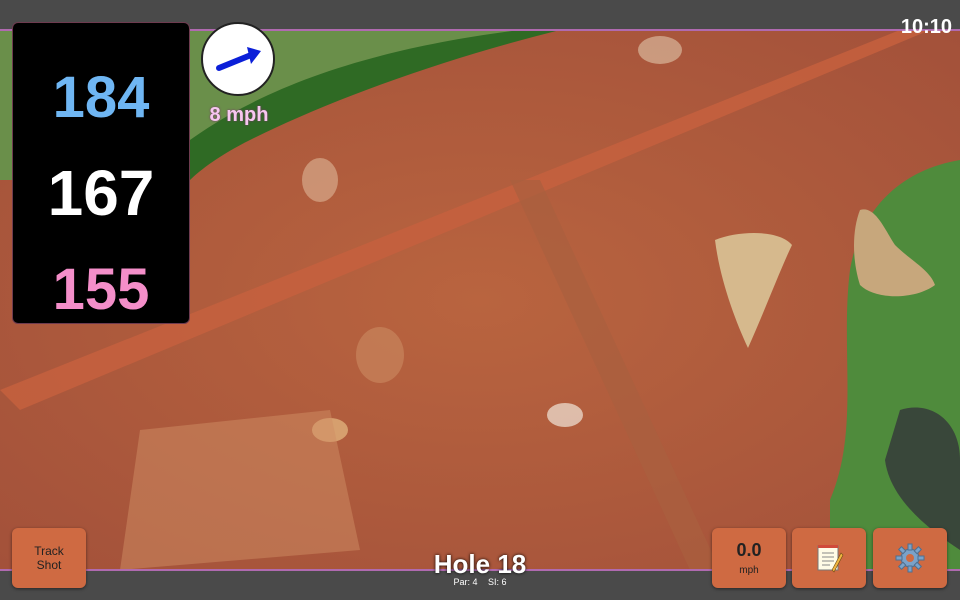 This screenshot has height=600, width=960. What do you see at coordinates (749, 570) in the screenshot?
I see `speed-unit: mph` at bounding box center [749, 570].